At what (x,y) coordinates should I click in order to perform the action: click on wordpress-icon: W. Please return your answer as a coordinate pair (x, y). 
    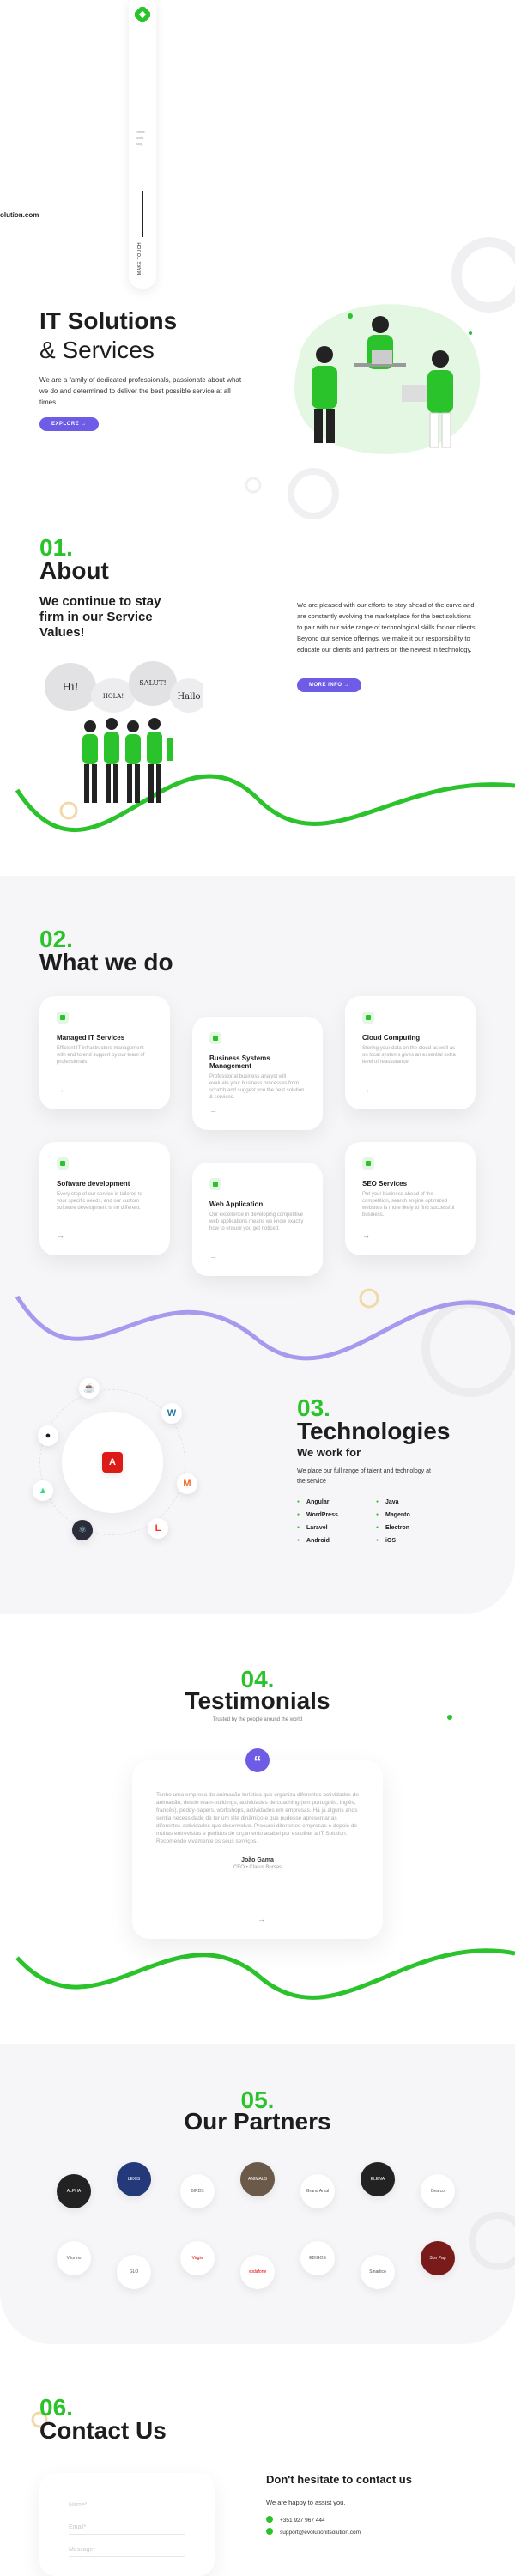
    Looking at the image, I should click on (171, 1414).